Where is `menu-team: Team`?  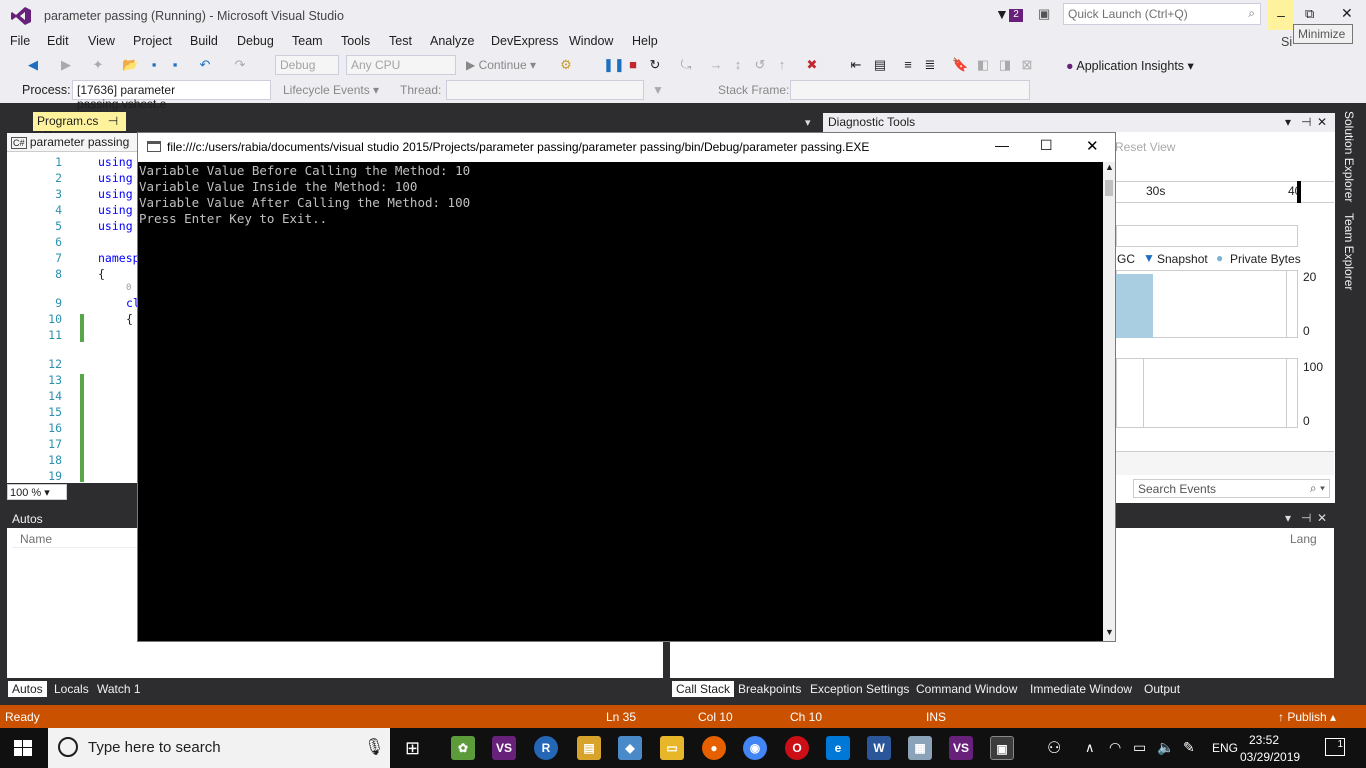 menu-team: Team is located at coordinates (307, 41).